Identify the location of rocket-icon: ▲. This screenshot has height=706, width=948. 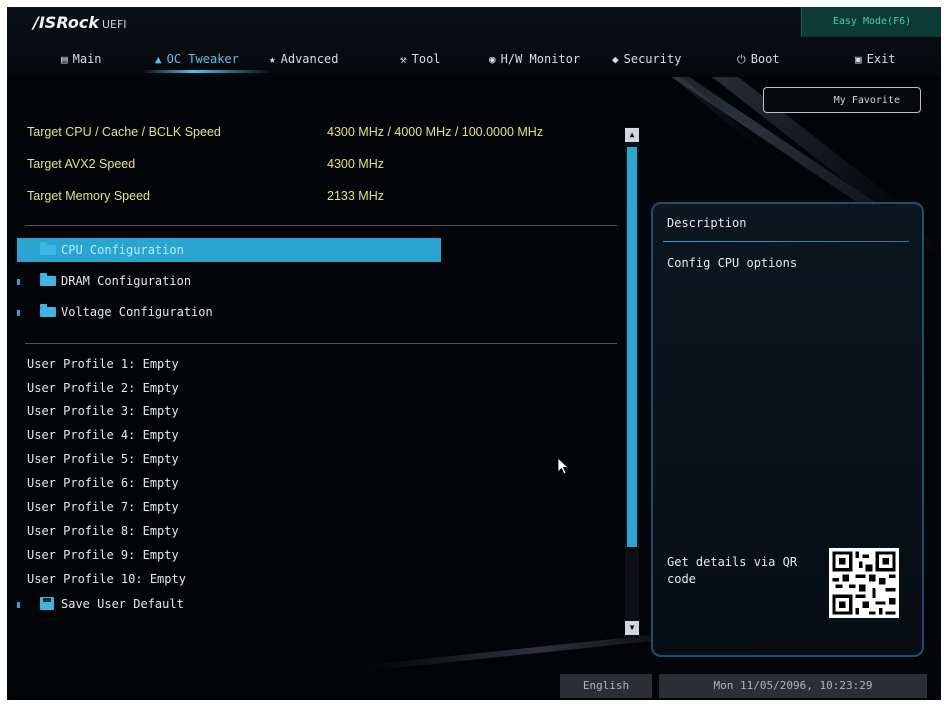
(158, 59).